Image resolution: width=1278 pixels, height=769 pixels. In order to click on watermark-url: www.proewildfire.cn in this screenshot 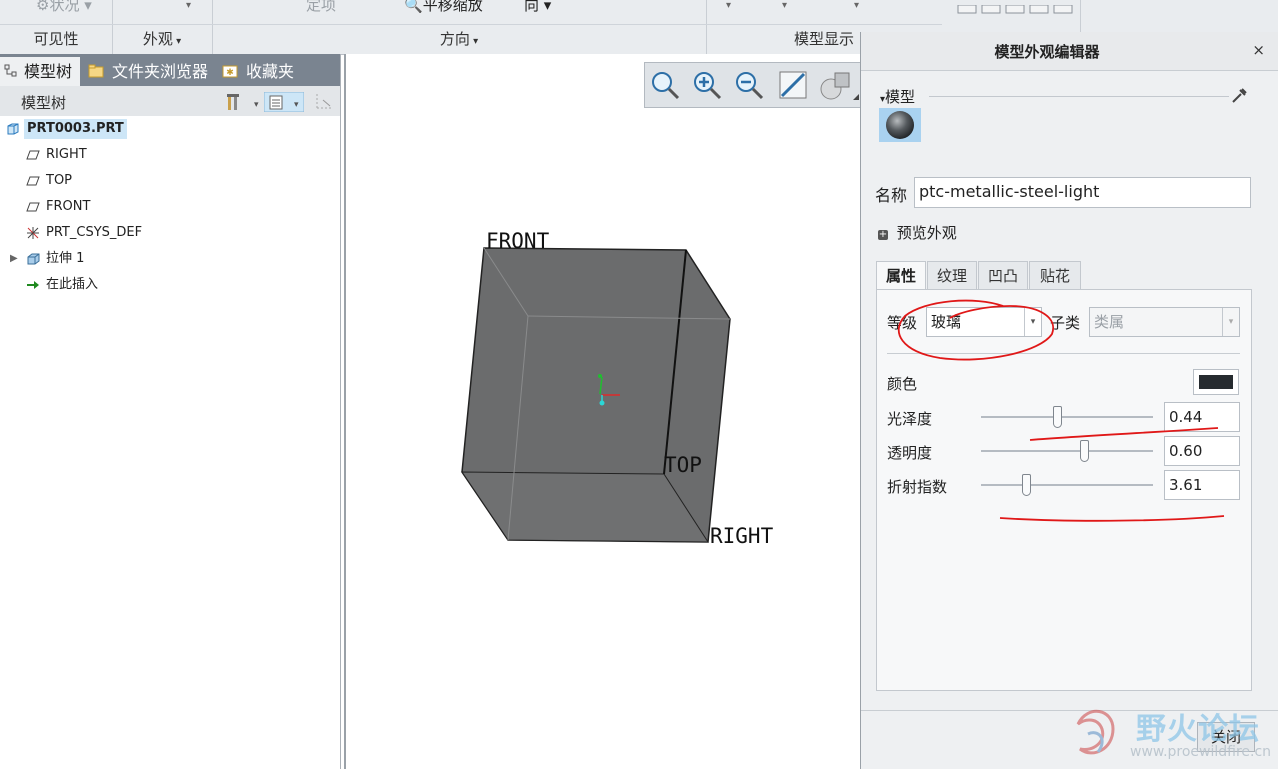, I will do `click(1201, 752)`.